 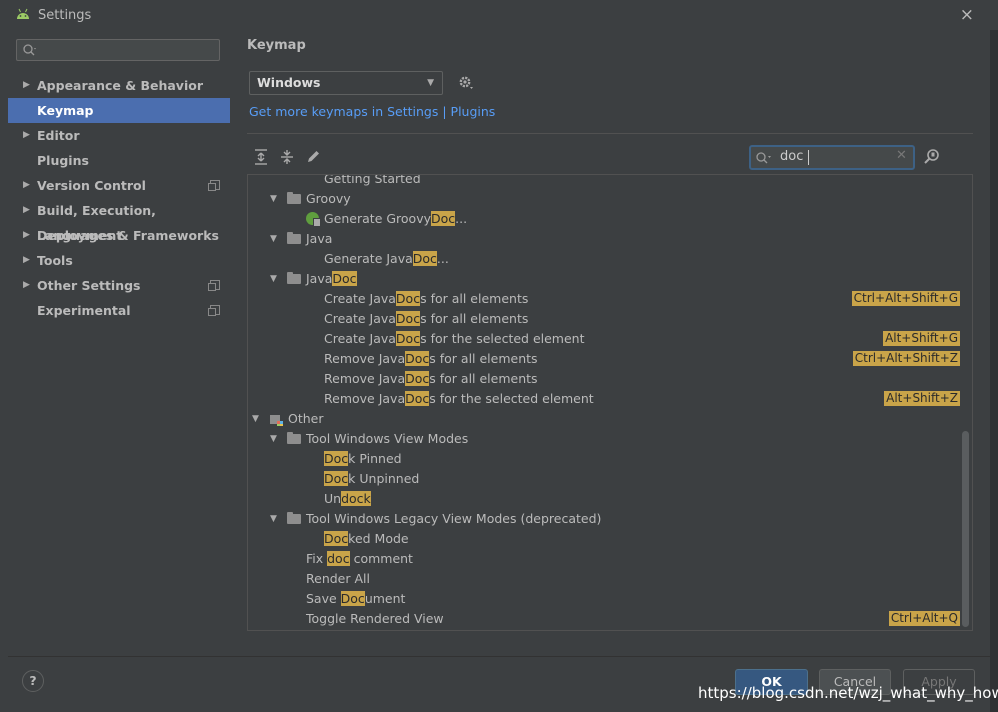 What do you see at coordinates (604, 499) in the screenshot?
I see `tree-action-row: Undock` at bounding box center [604, 499].